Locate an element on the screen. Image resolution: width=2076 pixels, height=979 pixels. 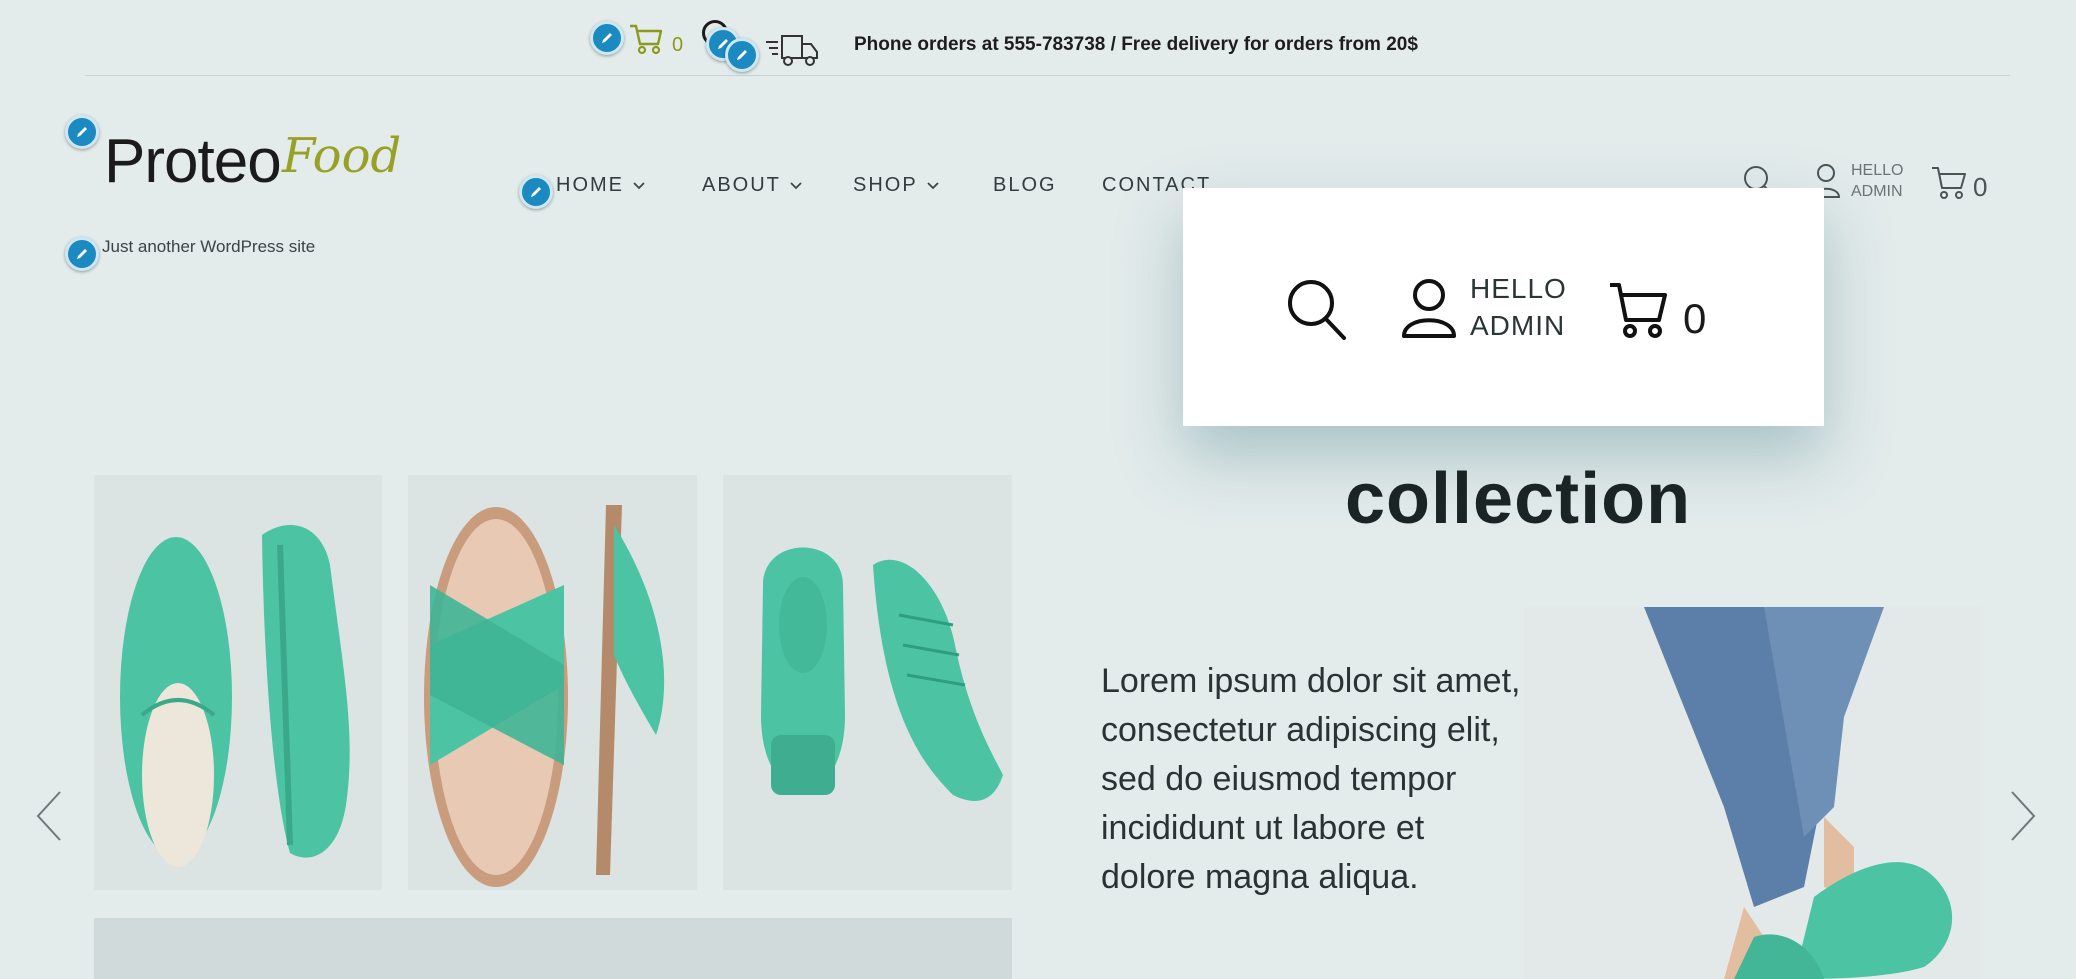
account-greeting: HELLO ADMIN is located at coordinates (1877, 181).